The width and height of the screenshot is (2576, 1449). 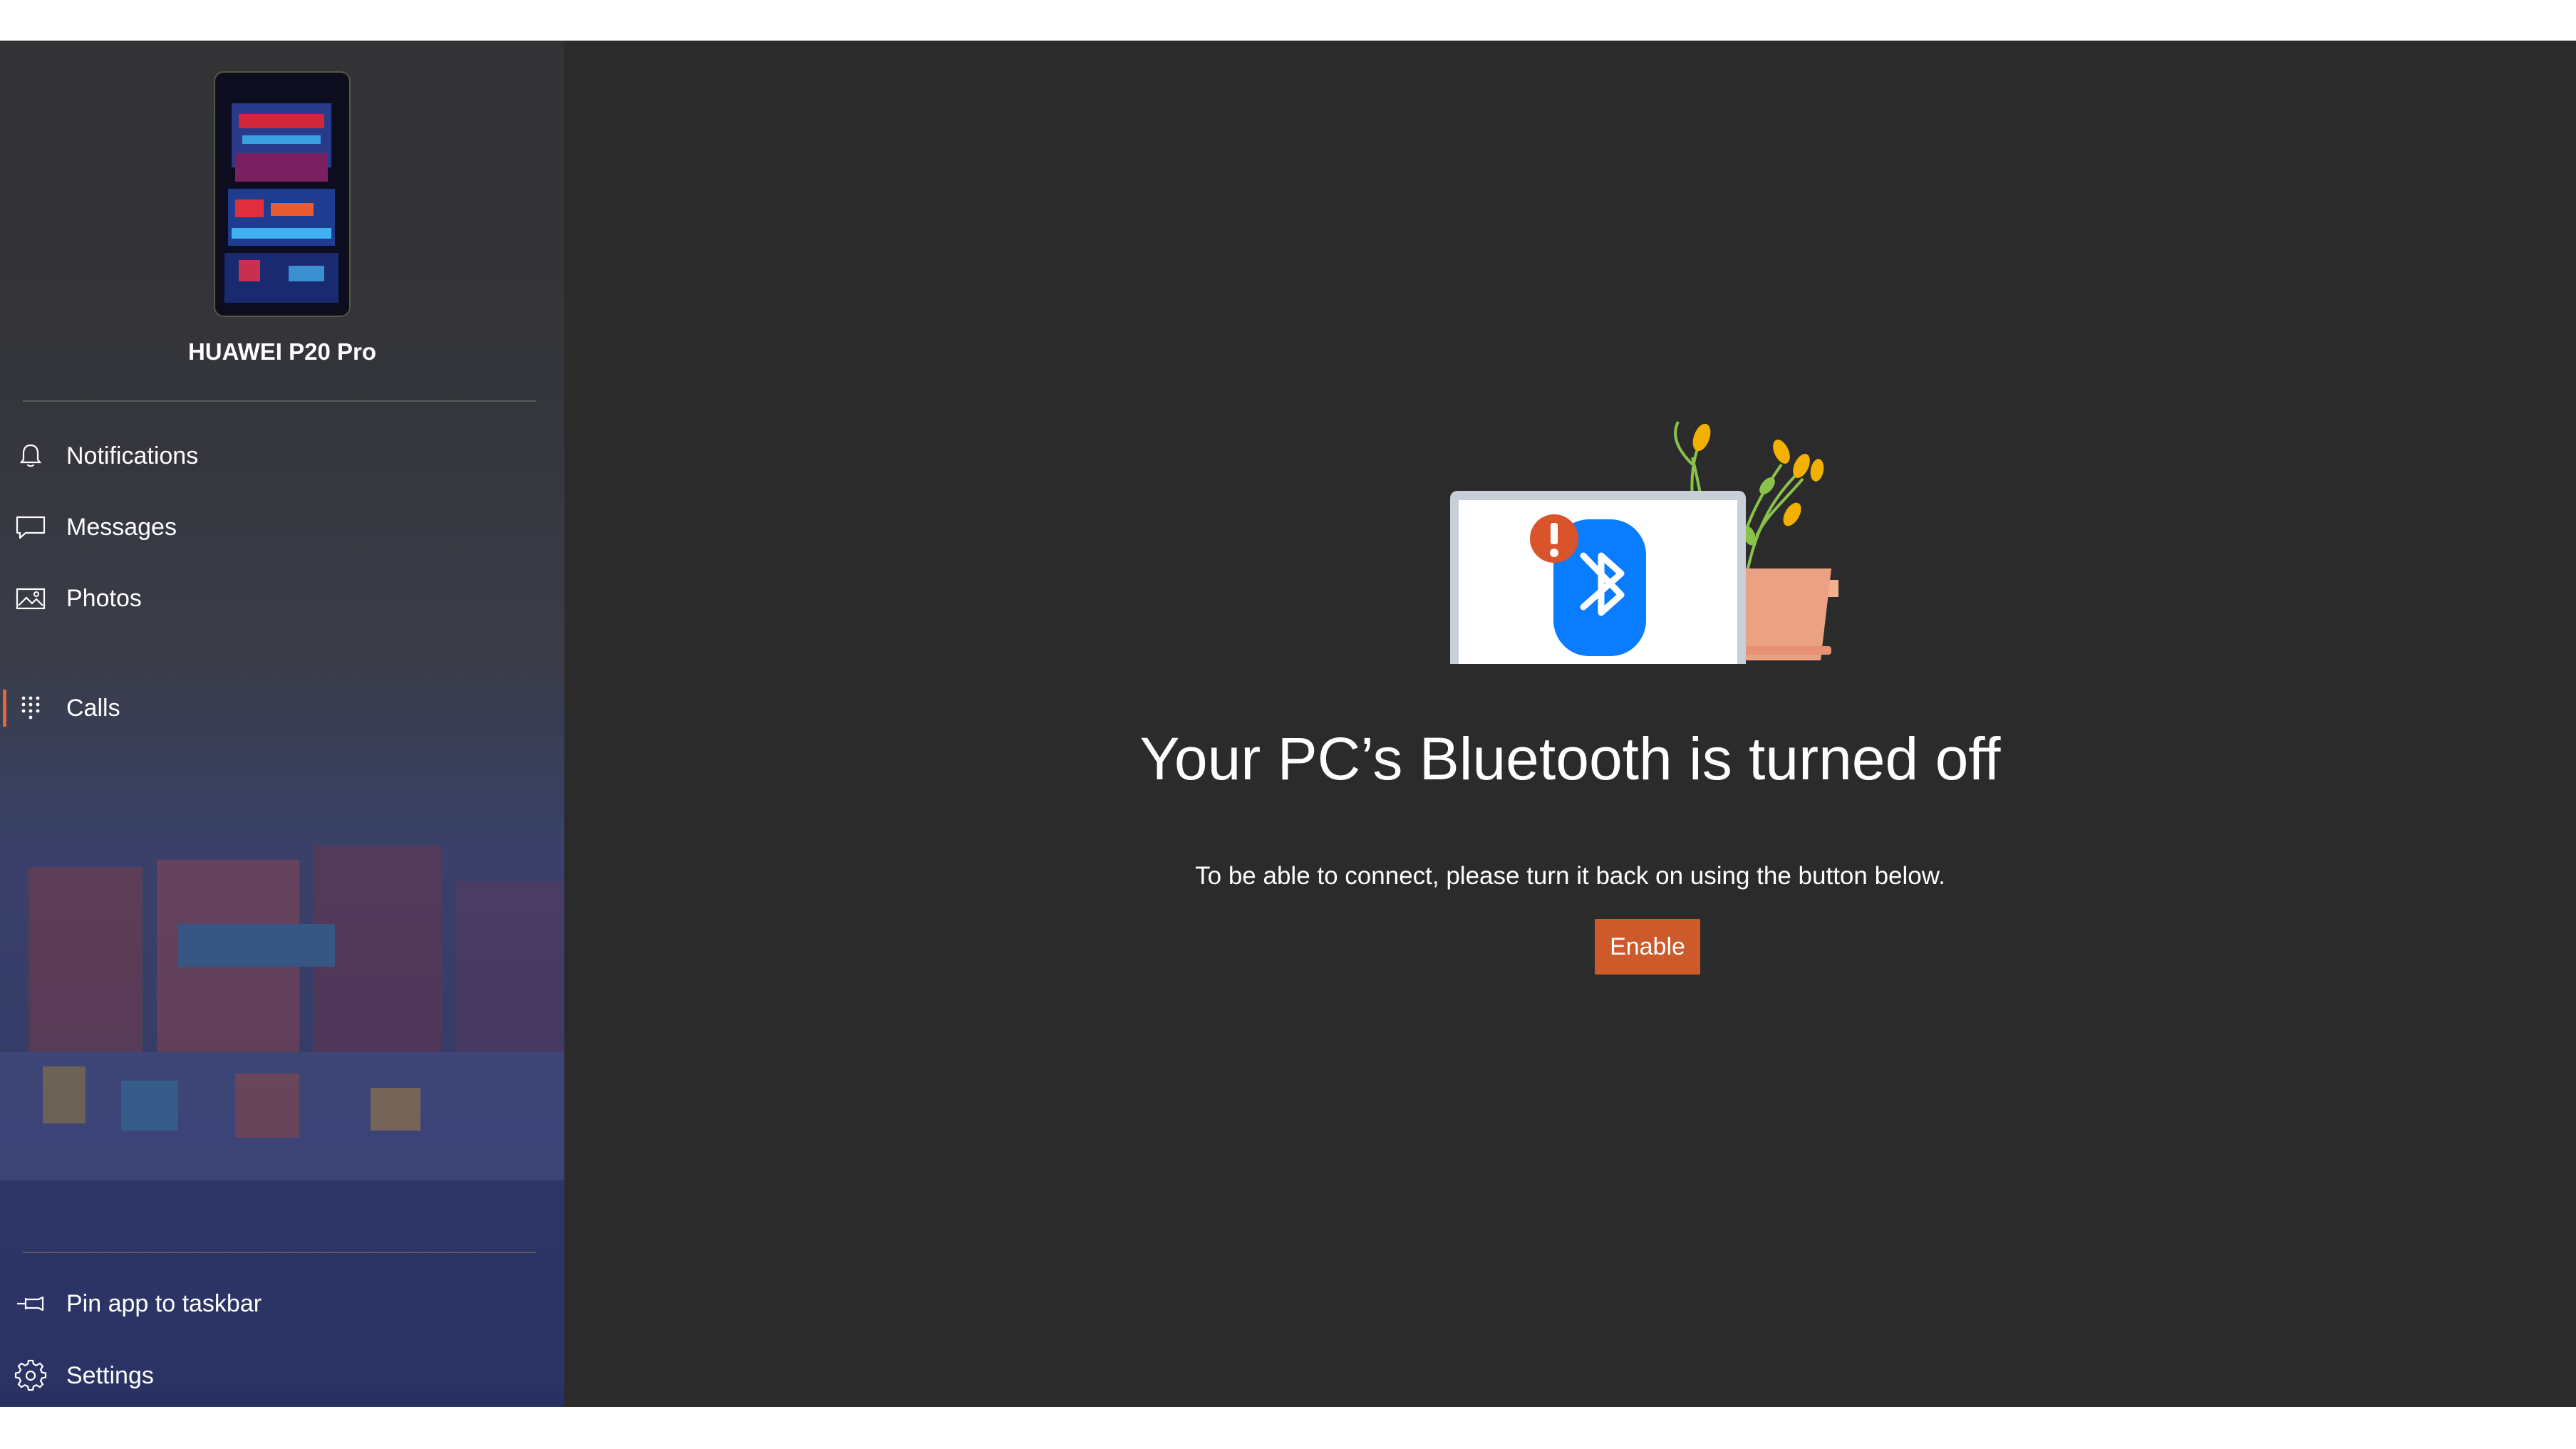 I want to click on sidebar-divider-bottom, so click(x=280, y=1252).